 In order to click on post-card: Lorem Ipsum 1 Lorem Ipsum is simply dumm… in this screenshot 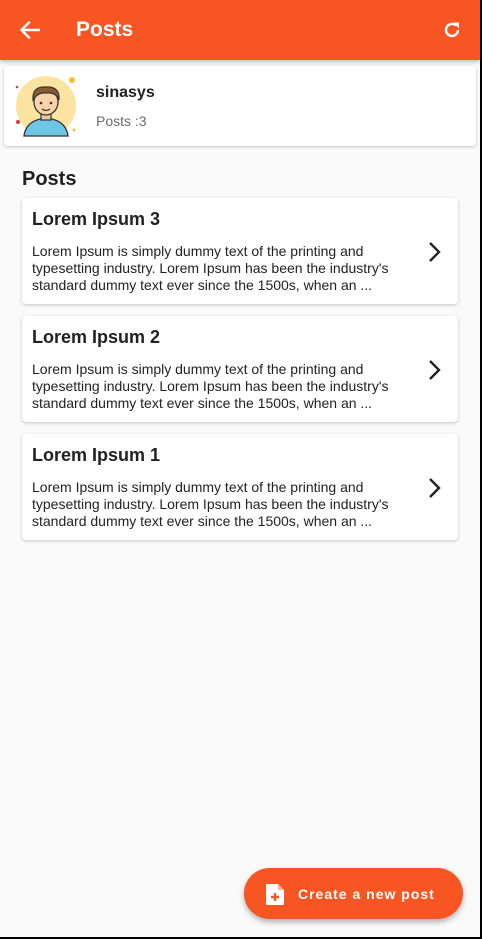, I will do `click(240, 487)`.